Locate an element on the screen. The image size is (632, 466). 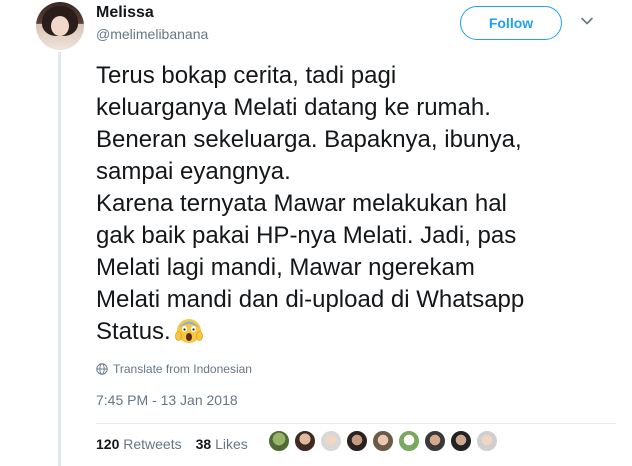
likes-count: 38 is located at coordinates (203, 444).